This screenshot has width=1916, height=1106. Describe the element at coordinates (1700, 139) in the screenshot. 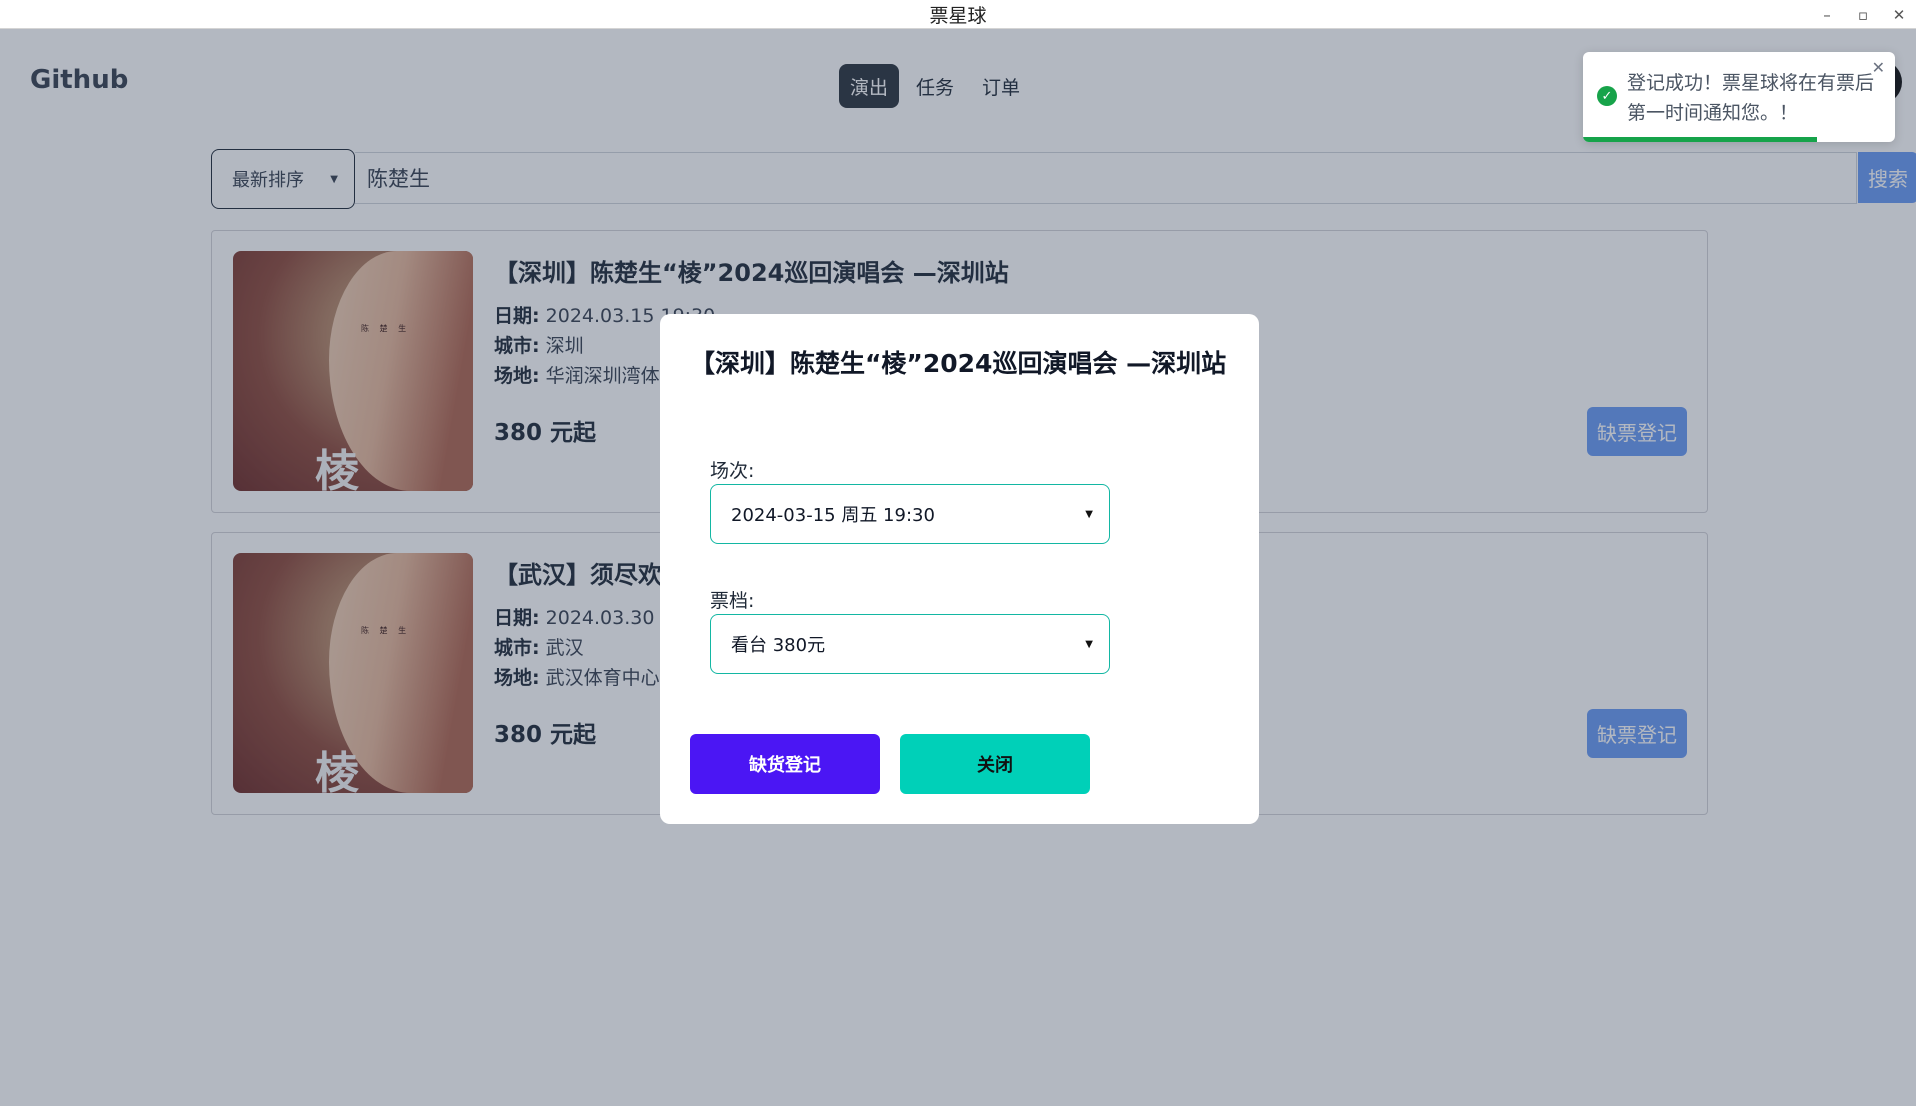

I see `toast-progress-bar` at that location.